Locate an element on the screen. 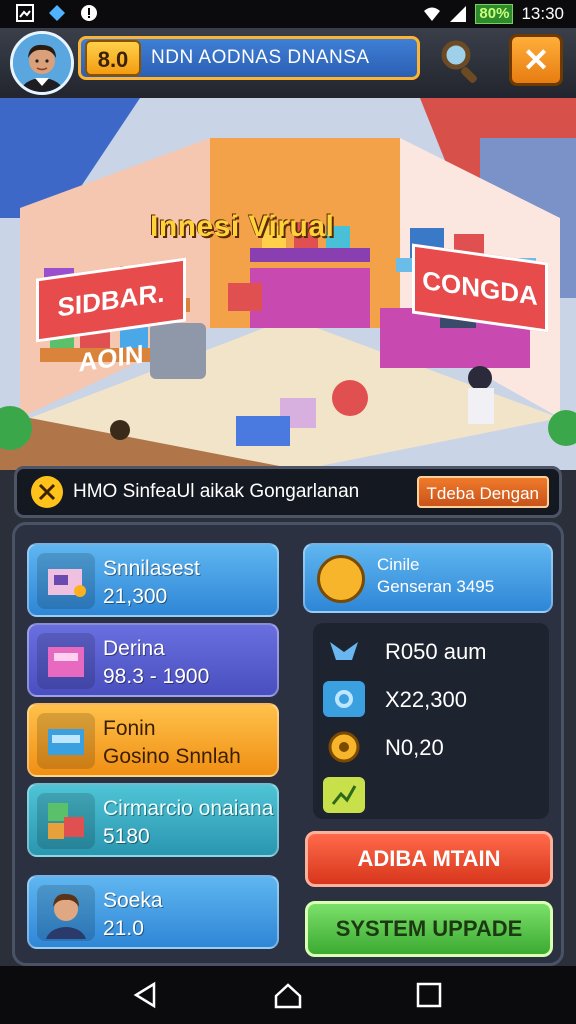 The width and height of the screenshot is (576, 1024). chart-icon is located at coordinates (344, 795).